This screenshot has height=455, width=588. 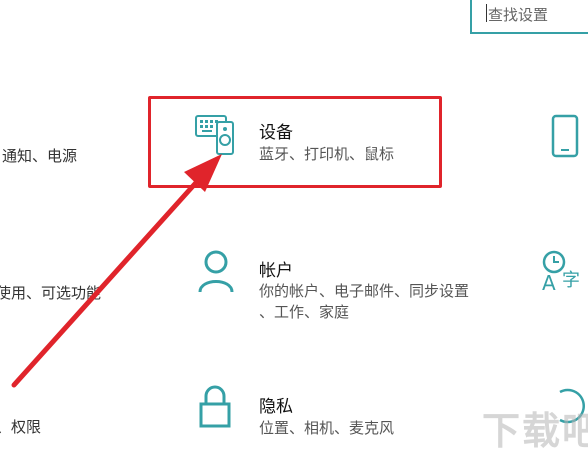 What do you see at coordinates (535, 431) in the screenshot?
I see `watermark-text: 下载吧` at bounding box center [535, 431].